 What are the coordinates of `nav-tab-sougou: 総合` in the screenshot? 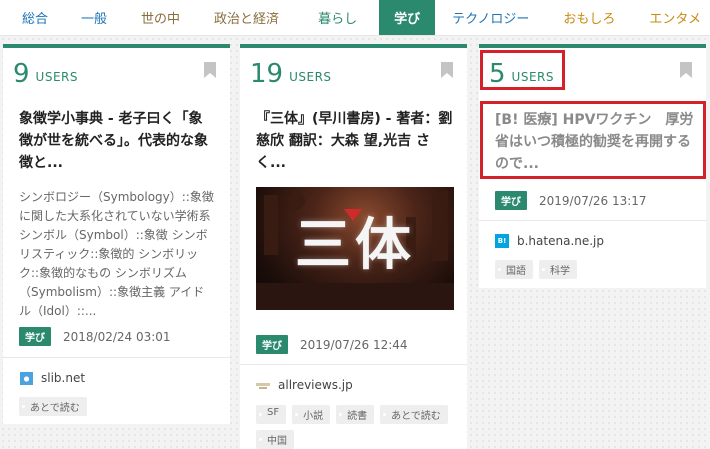 It's located at (32, 17).